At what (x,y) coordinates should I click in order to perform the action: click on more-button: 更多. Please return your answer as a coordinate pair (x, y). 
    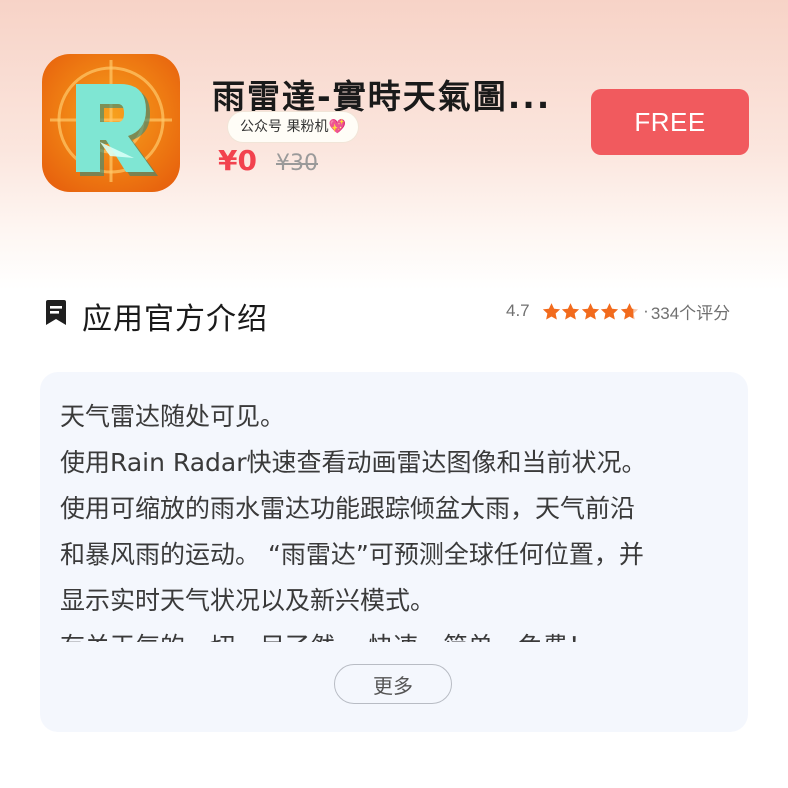
    Looking at the image, I should click on (393, 684).